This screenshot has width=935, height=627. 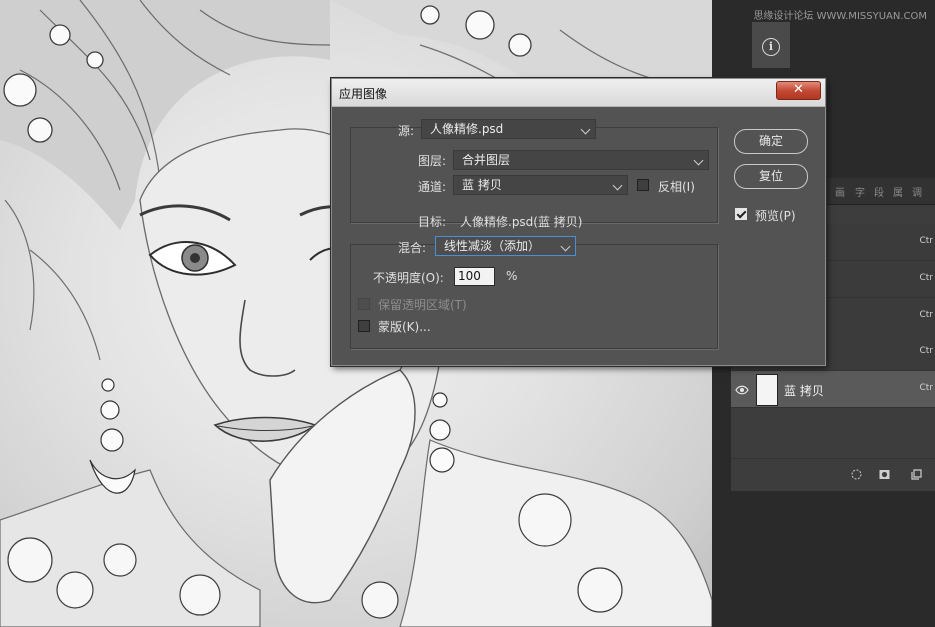 I want to click on opacity-unit: %, so click(x=512, y=276).